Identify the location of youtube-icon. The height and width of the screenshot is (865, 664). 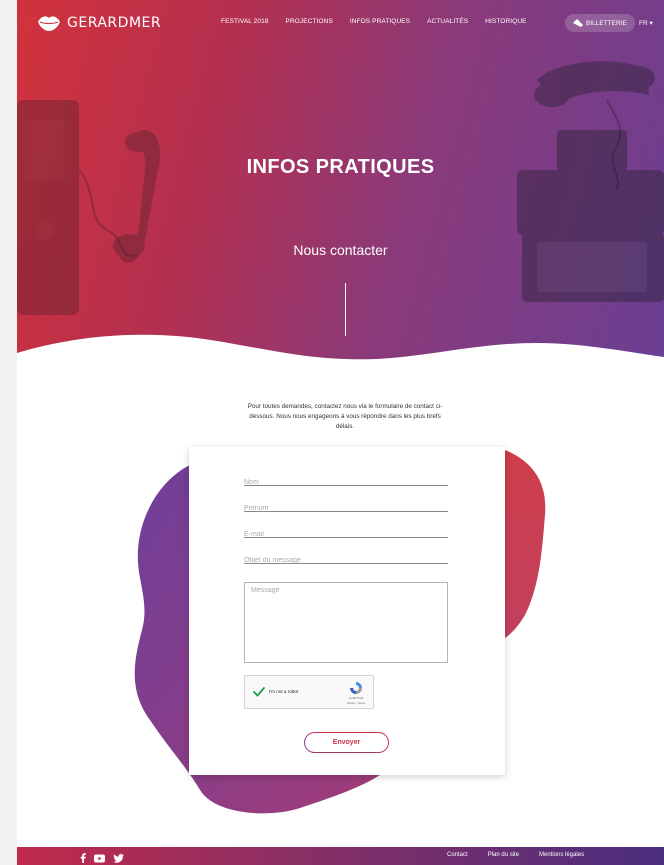
(99, 857).